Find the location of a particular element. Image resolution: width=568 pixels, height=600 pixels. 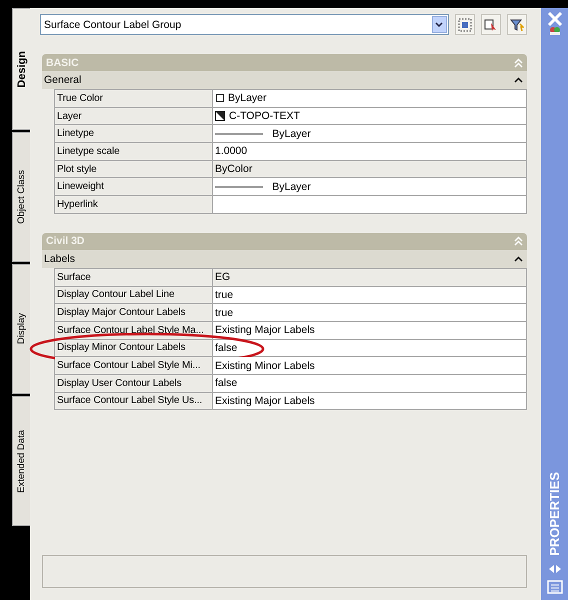

resize-arrows-icon is located at coordinates (554, 569).